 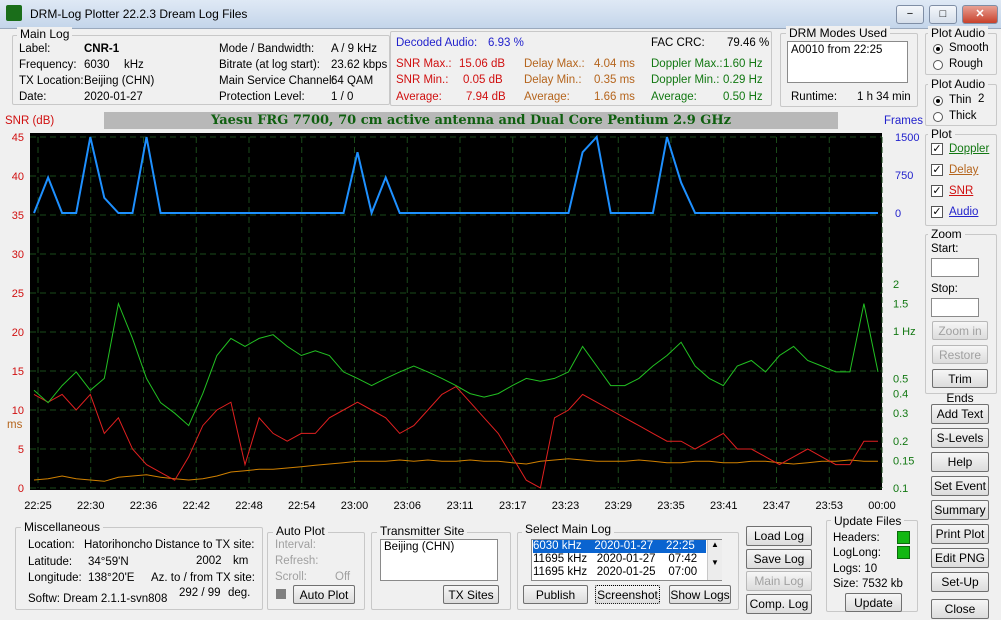 I want to click on headers-label: Headers:, so click(x=856, y=538).